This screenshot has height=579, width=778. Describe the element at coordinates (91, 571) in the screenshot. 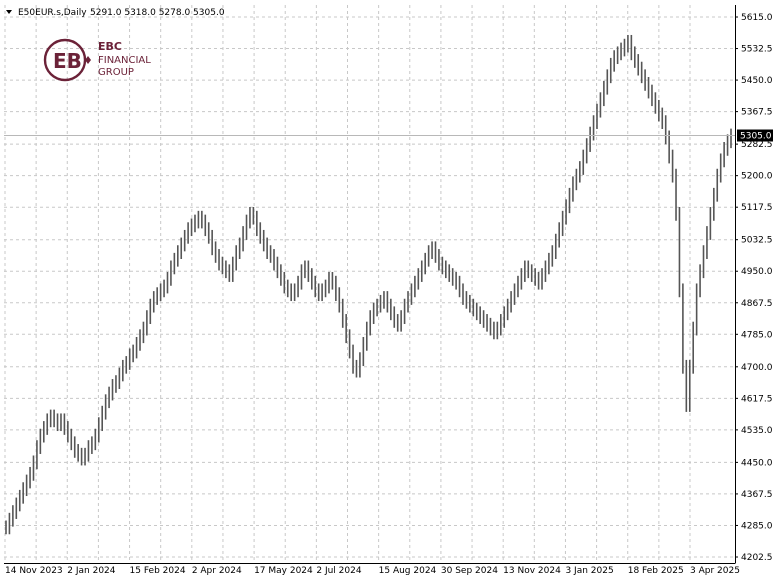

I see `x-tick-label: 2 Jan 2024` at that location.